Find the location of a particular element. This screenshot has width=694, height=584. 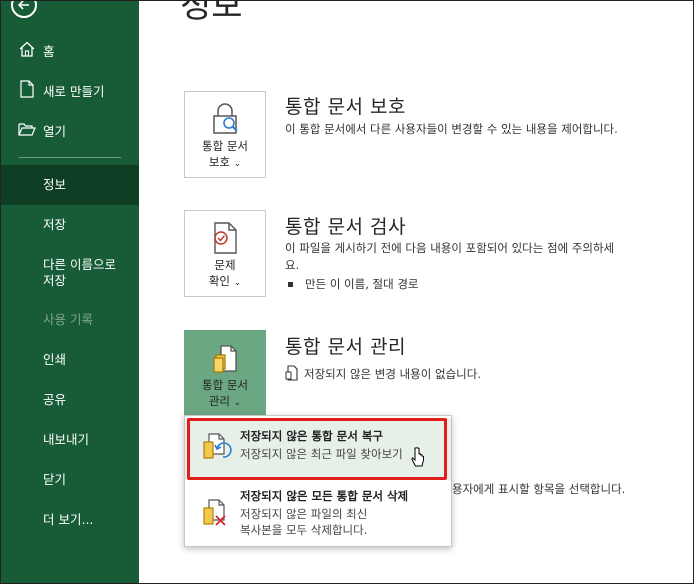

delete-unsaved-title: 저장되지 않은 모든 통합 문서 삭제 is located at coordinates (324, 496).